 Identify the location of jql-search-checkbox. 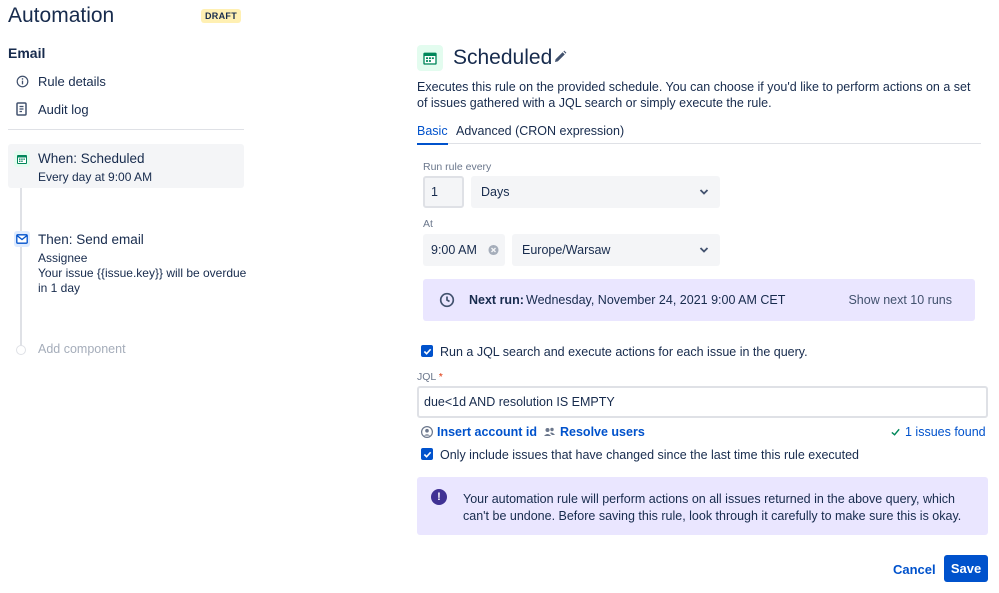
(427, 351).